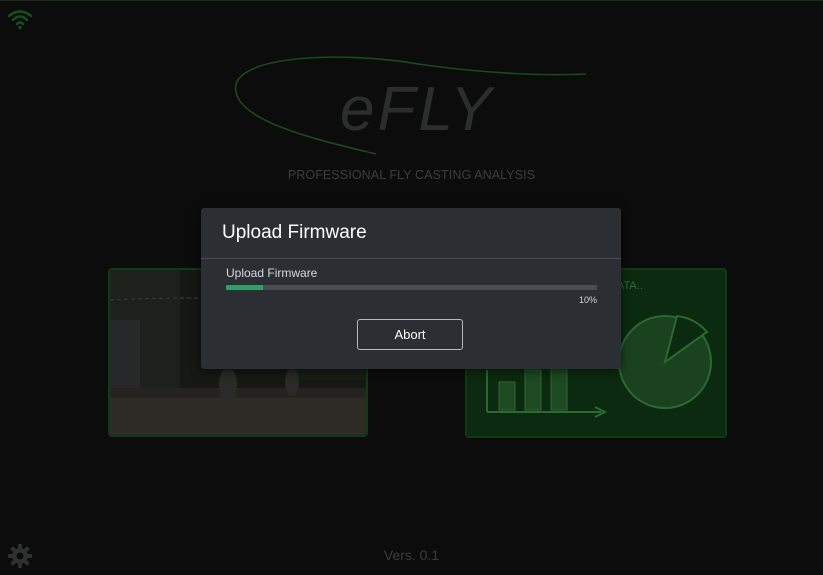 The width and height of the screenshot is (823, 575). Describe the element at coordinates (245, 287) in the screenshot. I see `progress-fill` at that location.